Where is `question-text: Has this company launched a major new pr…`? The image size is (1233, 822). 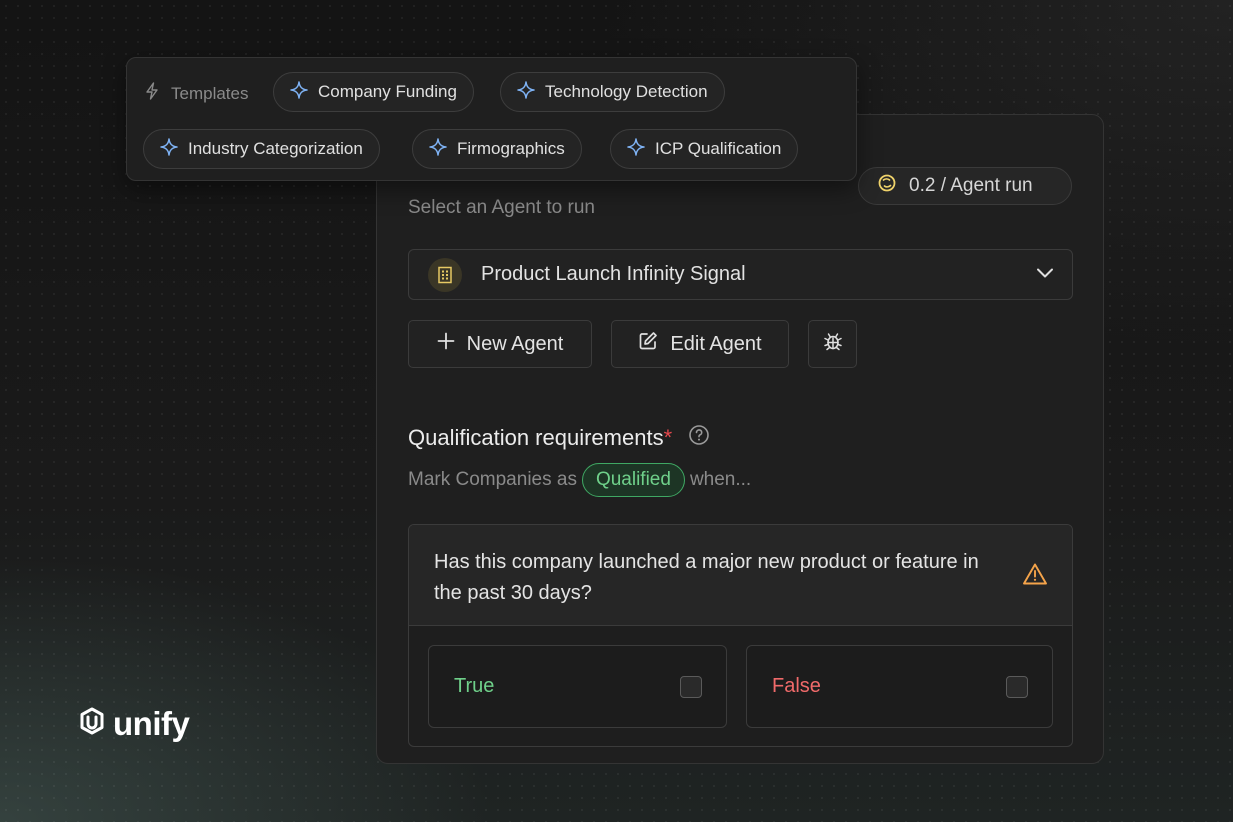
question-text: Has this company launched a major new pr… is located at coordinates (706, 577).